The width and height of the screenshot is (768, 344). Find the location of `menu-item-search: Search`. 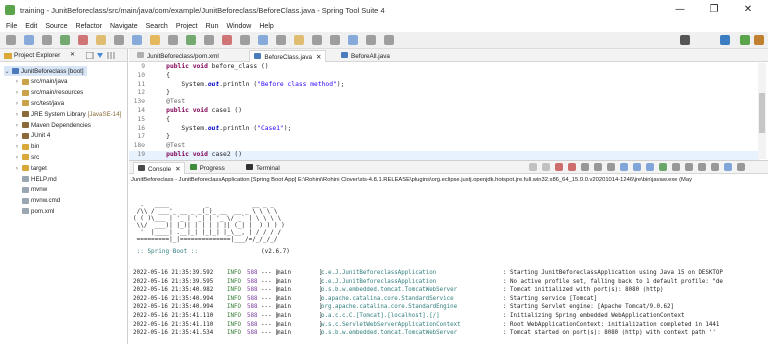

menu-item-search: Search is located at coordinates (157, 26).